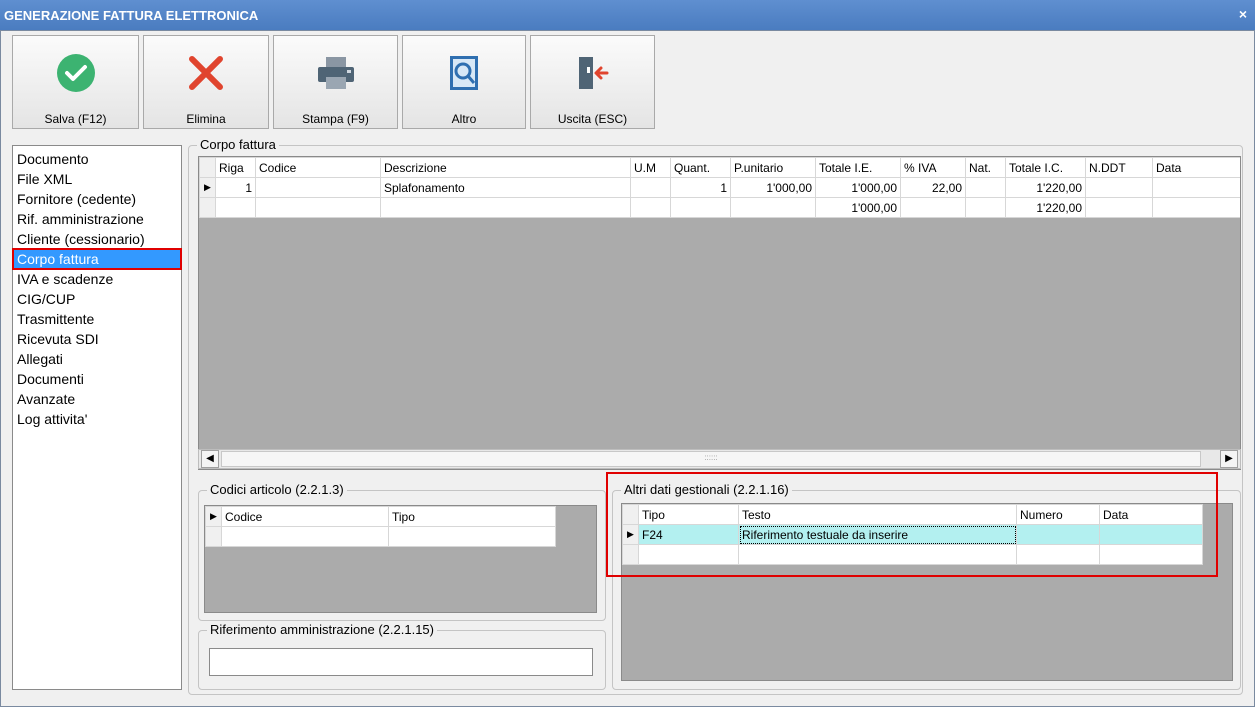  I want to click on cell-totale-ie: 1'000,00, so click(858, 187).